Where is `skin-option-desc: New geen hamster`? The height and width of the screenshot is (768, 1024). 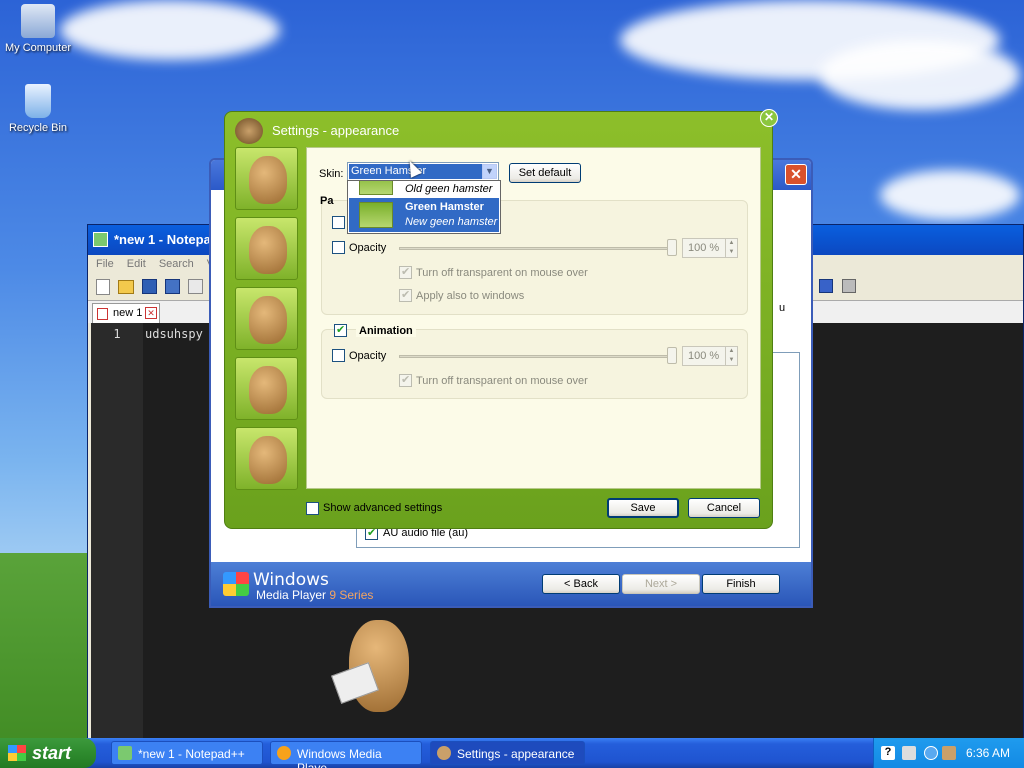 skin-option-desc: New geen hamster is located at coordinates (451, 222).